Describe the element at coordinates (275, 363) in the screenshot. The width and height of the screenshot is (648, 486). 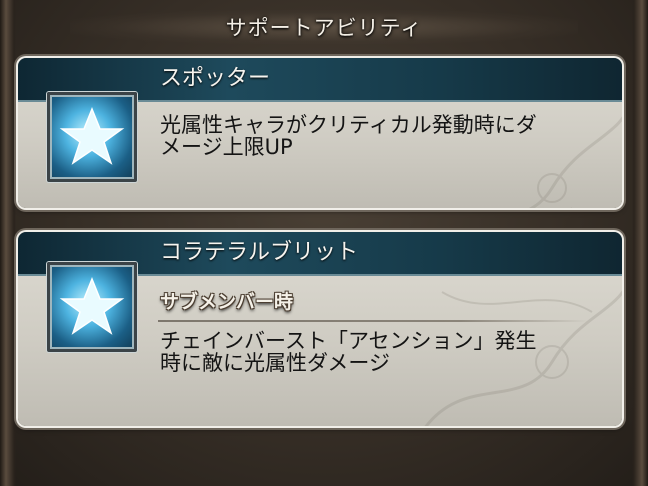
I see `description-line: 時に敵に光属性ダメージ` at that location.